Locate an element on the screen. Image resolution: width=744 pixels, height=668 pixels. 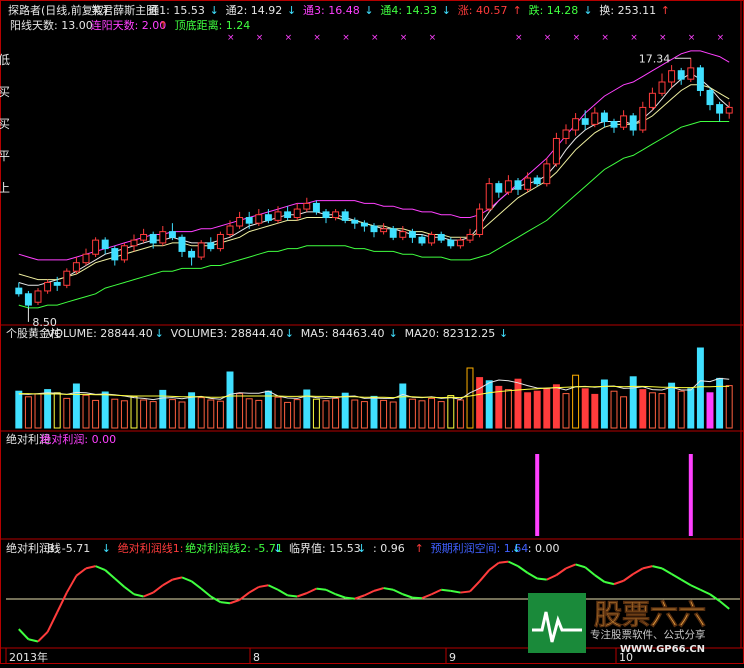
side-label-2: 买 is located at coordinates (5, 124).